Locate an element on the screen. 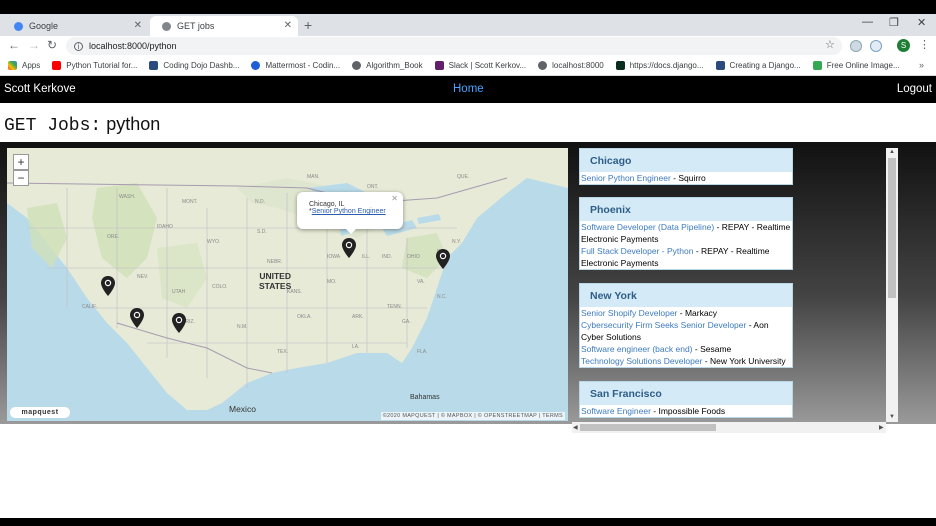 This screenshot has width=936, height=526. back-icon: ← is located at coordinates (14, 45).